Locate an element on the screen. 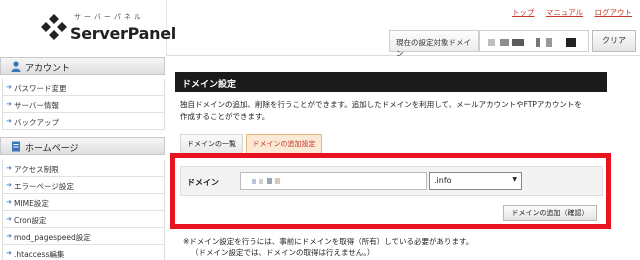 The width and height of the screenshot is (640, 260). sidebar-item-label: アクセス制限 is located at coordinates (36, 169).